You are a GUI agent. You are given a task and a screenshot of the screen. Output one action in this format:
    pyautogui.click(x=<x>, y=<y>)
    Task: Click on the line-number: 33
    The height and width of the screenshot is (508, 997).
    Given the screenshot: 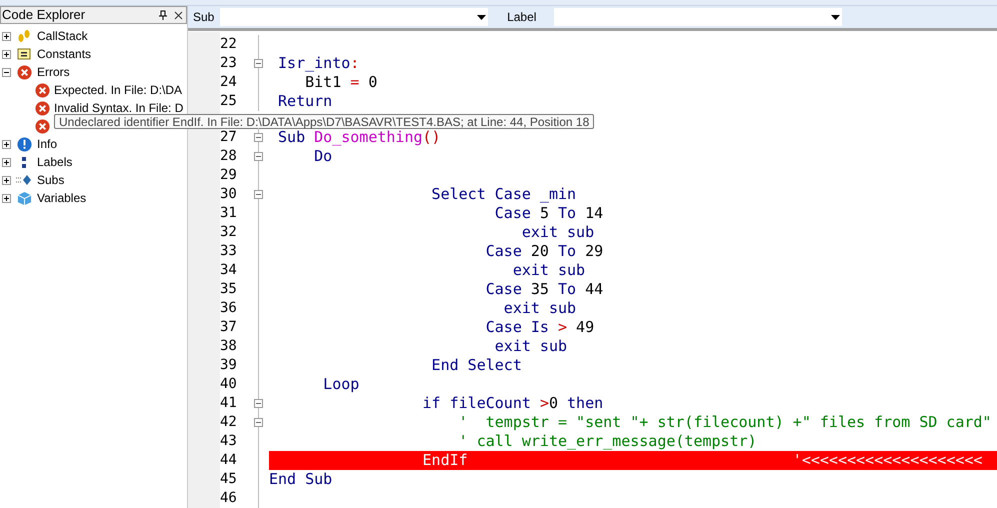 What is the action you would take?
    pyautogui.click(x=229, y=251)
    